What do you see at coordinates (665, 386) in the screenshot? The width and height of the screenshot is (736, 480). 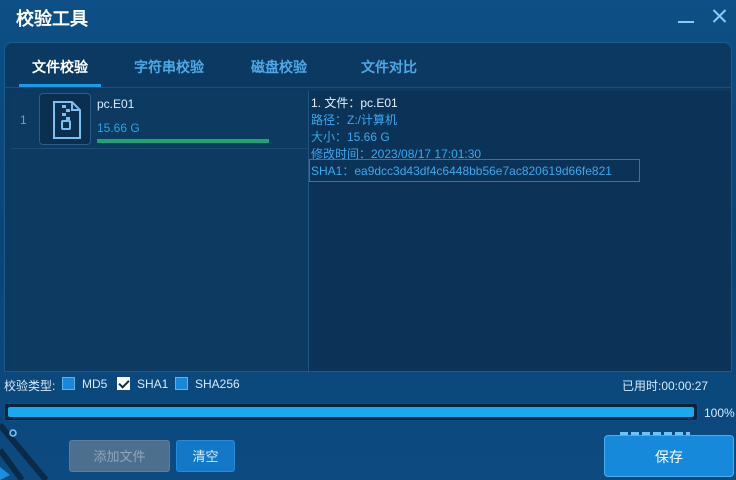 I see `elapsed-time: 已用时:00:00:27` at bounding box center [665, 386].